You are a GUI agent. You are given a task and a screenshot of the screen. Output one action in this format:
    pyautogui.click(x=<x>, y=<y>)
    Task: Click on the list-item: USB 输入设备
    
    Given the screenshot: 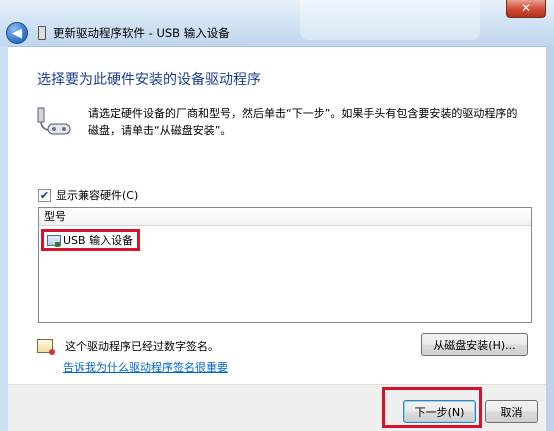 What is the action you would take?
    pyautogui.click(x=90, y=240)
    